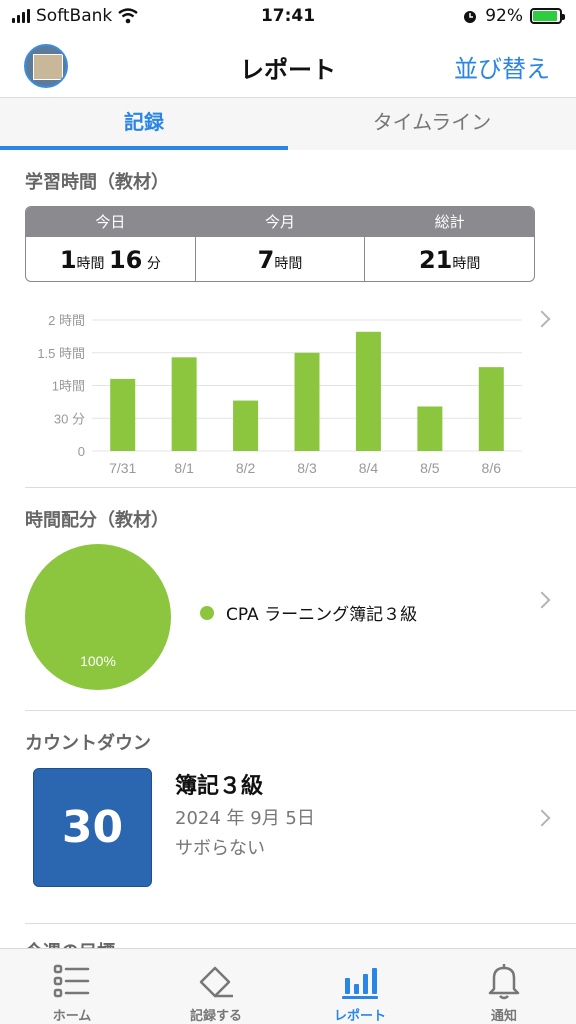  I want to click on legend-label: CPA ラーニング簿記３級, so click(322, 615).